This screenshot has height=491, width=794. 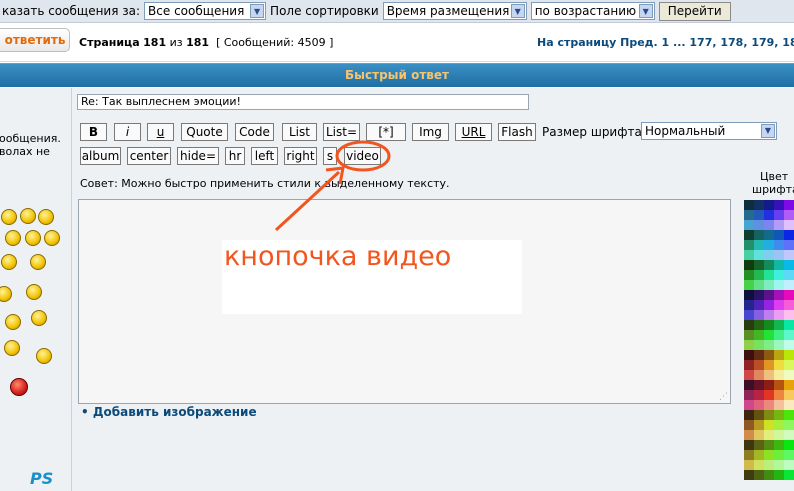 What do you see at coordinates (330, 156) in the screenshot?
I see `strike-button: s` at bounding box center [330, 156].